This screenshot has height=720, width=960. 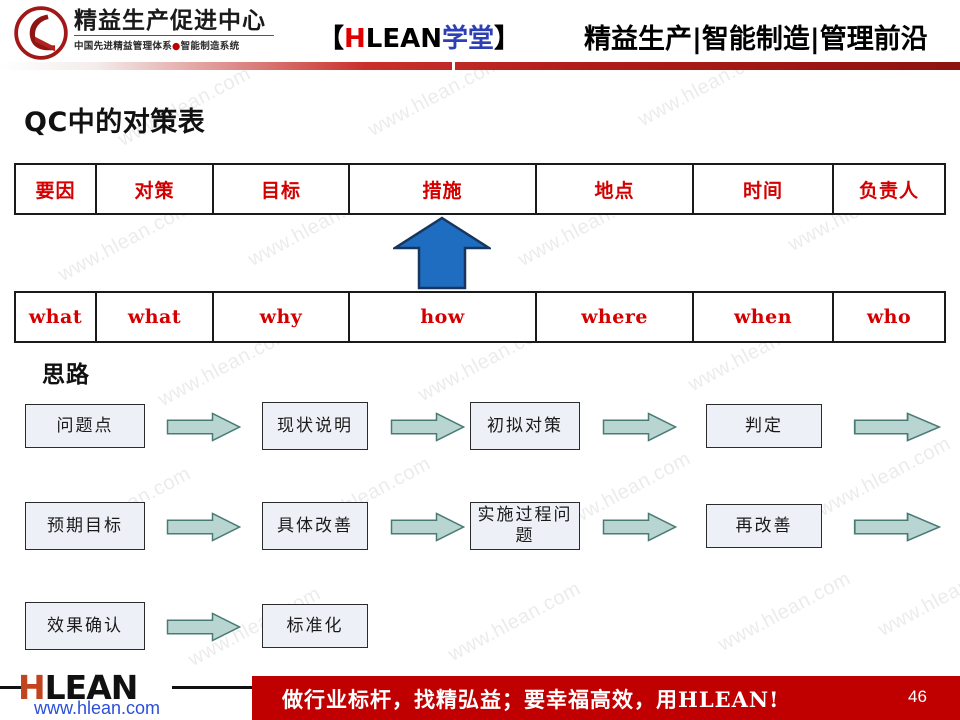 What do you see at coordinates (889, 189) in the screenshot?
I see `table-header-cell-7: 负责人` at bounding box center [889, 189].